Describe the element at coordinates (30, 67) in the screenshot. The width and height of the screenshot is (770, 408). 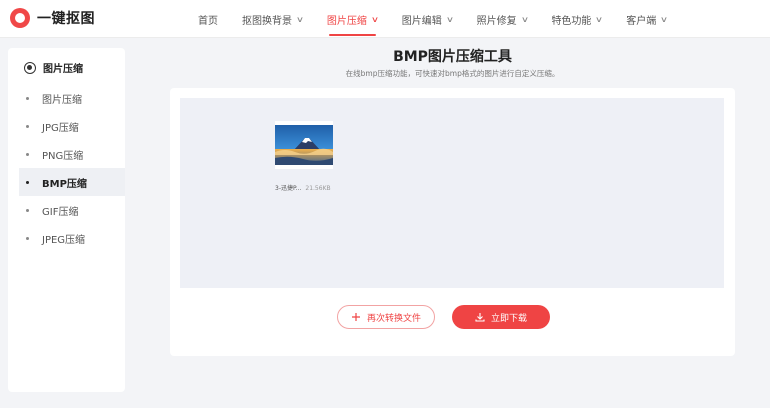
I see `target-circle-icon` at that location.